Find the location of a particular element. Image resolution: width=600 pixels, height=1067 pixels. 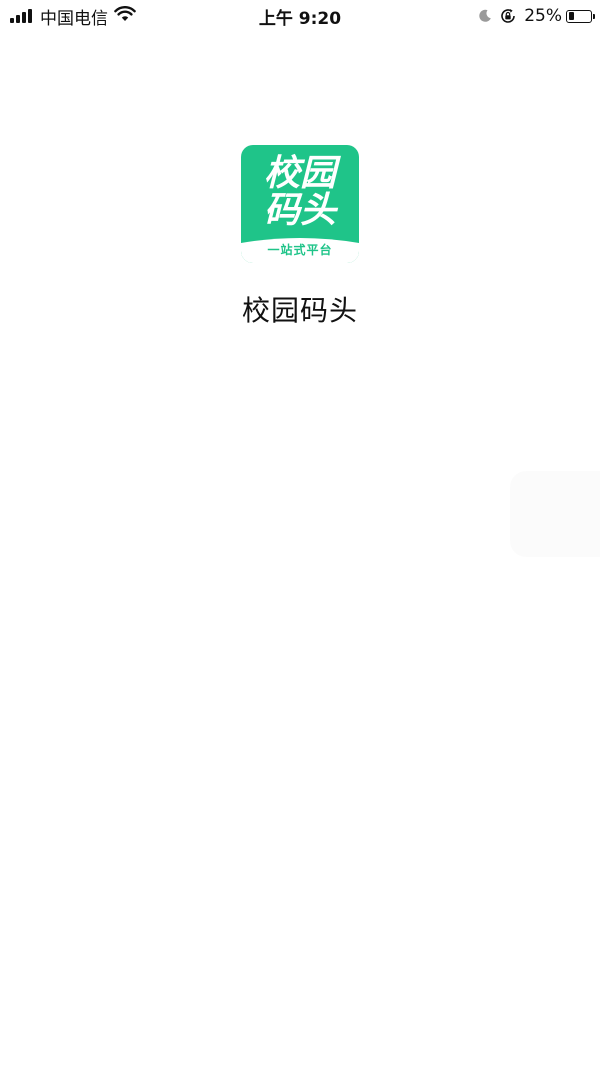

orientation-lock-icon is located at coordinates (508, 16).